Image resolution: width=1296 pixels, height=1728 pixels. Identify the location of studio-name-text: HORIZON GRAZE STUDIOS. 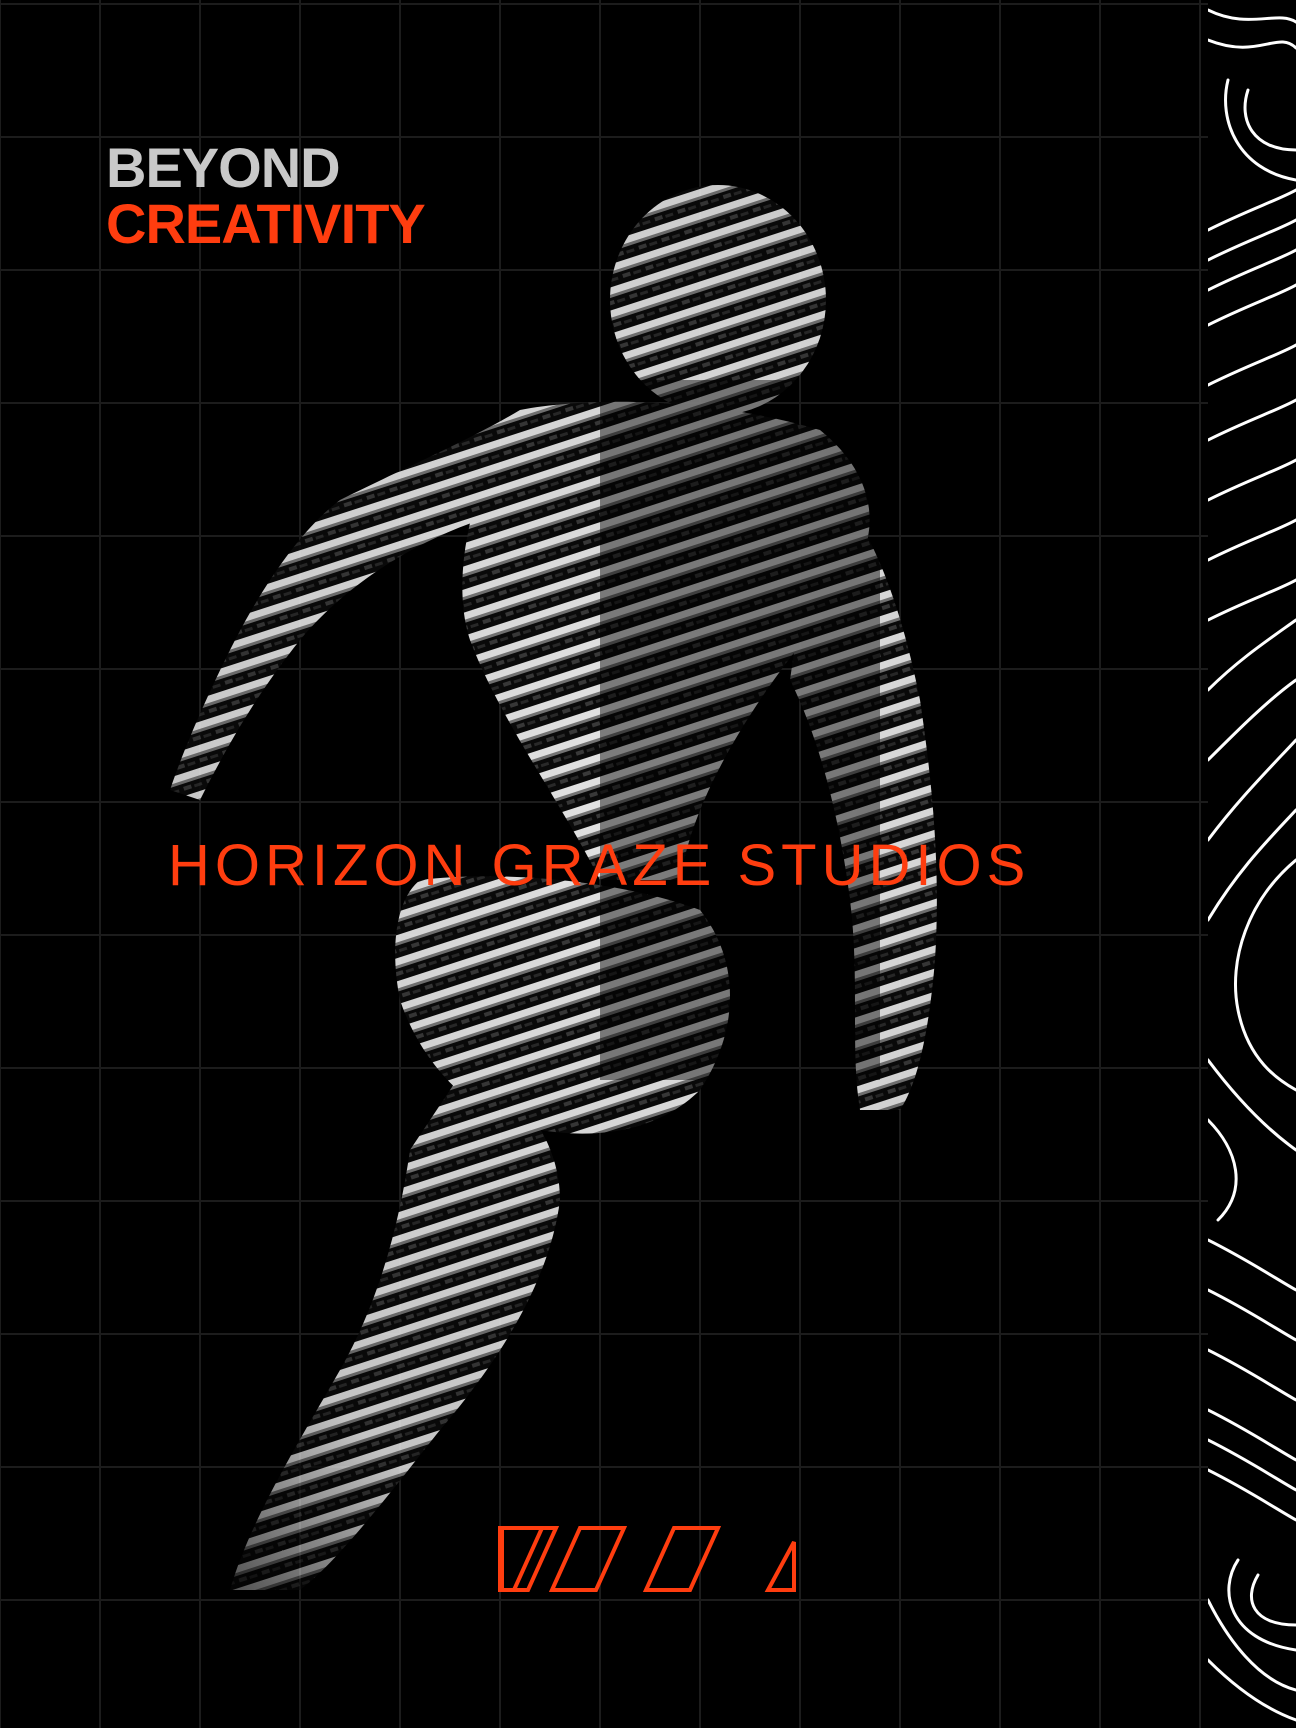
(599, 865).